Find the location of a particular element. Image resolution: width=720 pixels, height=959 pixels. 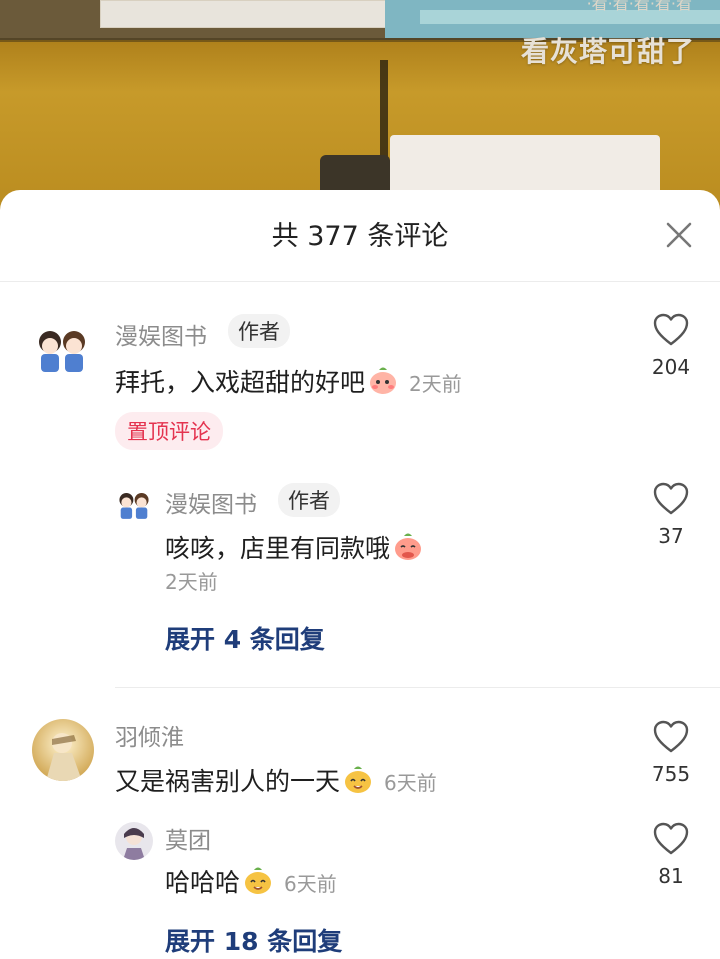

close-icon is located at coordinates (679, 235).